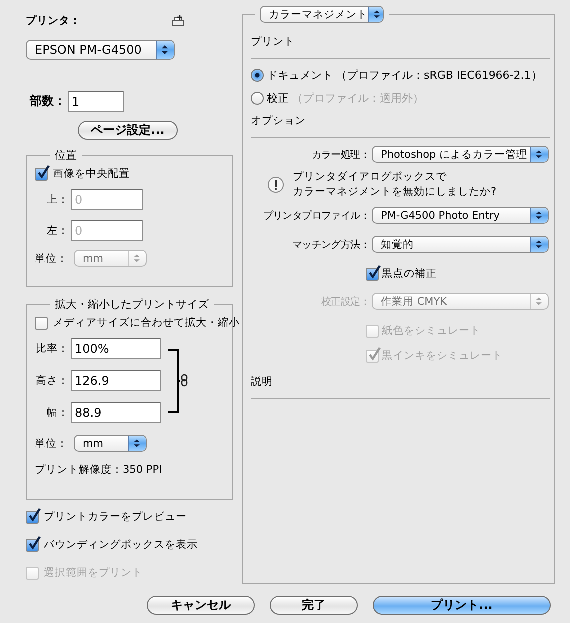  I want to click on field-label: 上：, so click(57, 199).